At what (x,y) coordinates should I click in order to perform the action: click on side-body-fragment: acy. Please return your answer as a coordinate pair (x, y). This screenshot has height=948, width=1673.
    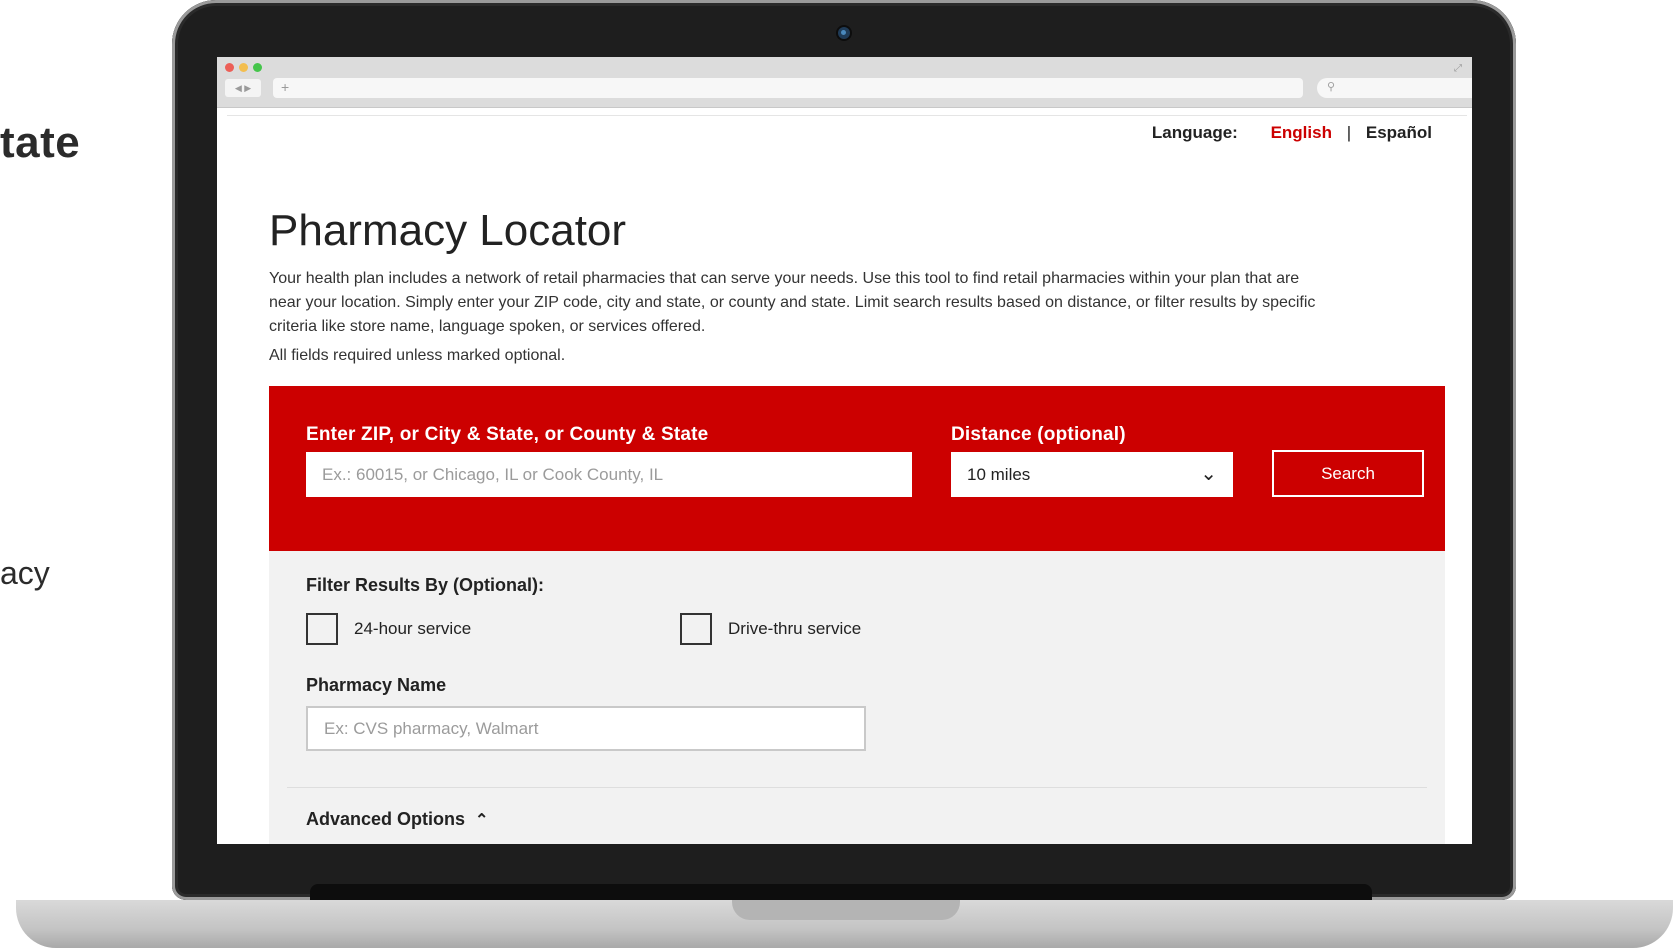
    Looking at the image, I should click on (25, 573).